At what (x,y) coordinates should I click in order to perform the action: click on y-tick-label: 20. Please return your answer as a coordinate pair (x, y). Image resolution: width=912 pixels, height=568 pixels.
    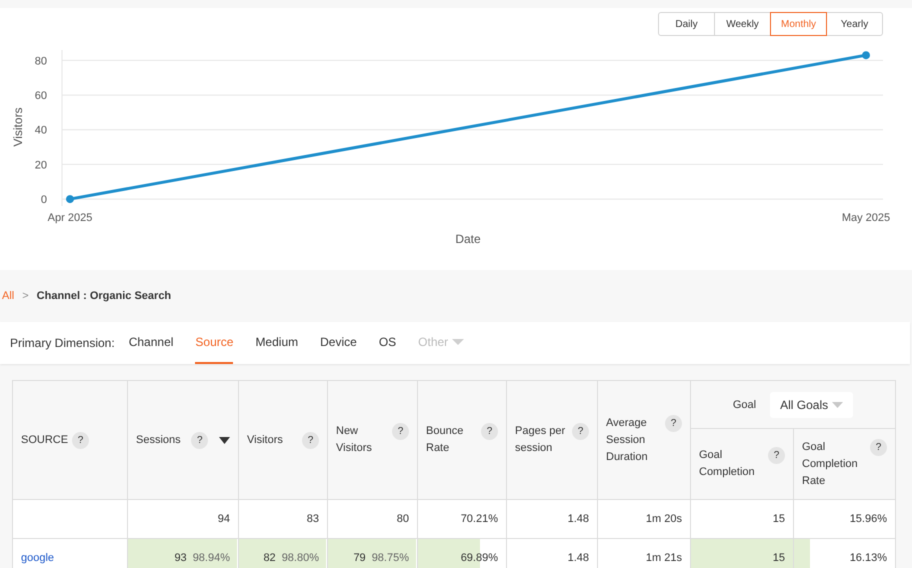
    Looking at the image, I should click on (40, 165).